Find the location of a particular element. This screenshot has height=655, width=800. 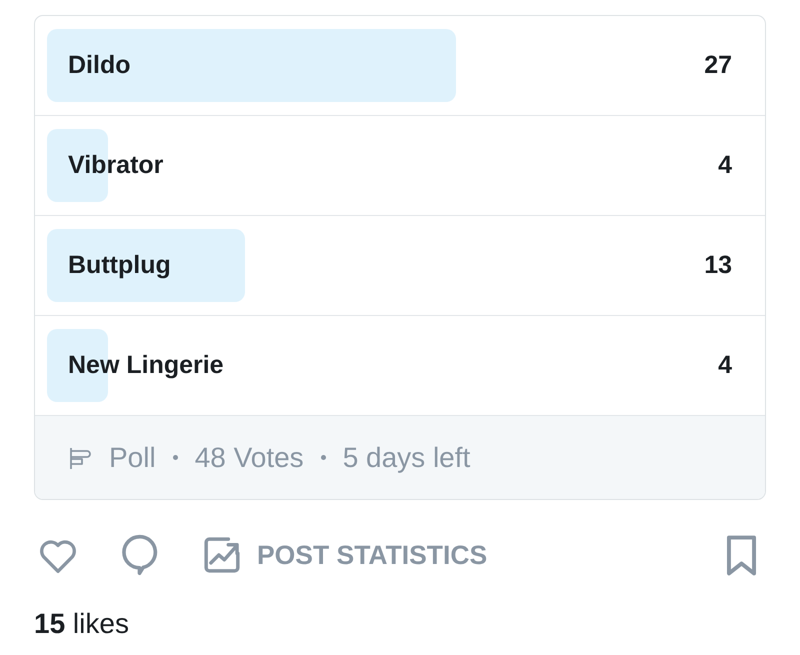

poll-option: Buttplug 13 is located at coordinates (400, 265).